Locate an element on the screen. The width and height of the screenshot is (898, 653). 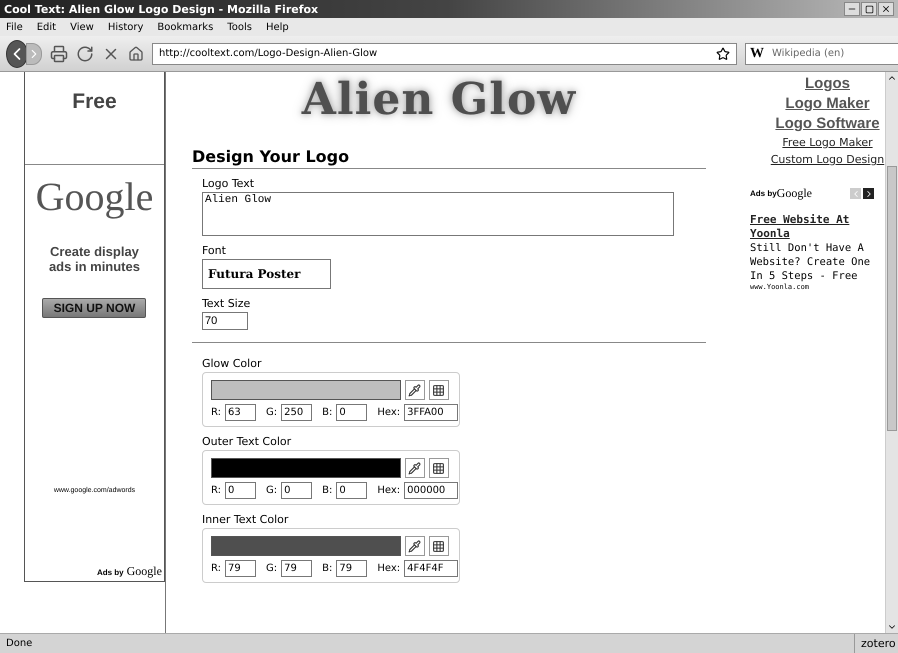
status-text: Done is located at coordinates (19, 643).